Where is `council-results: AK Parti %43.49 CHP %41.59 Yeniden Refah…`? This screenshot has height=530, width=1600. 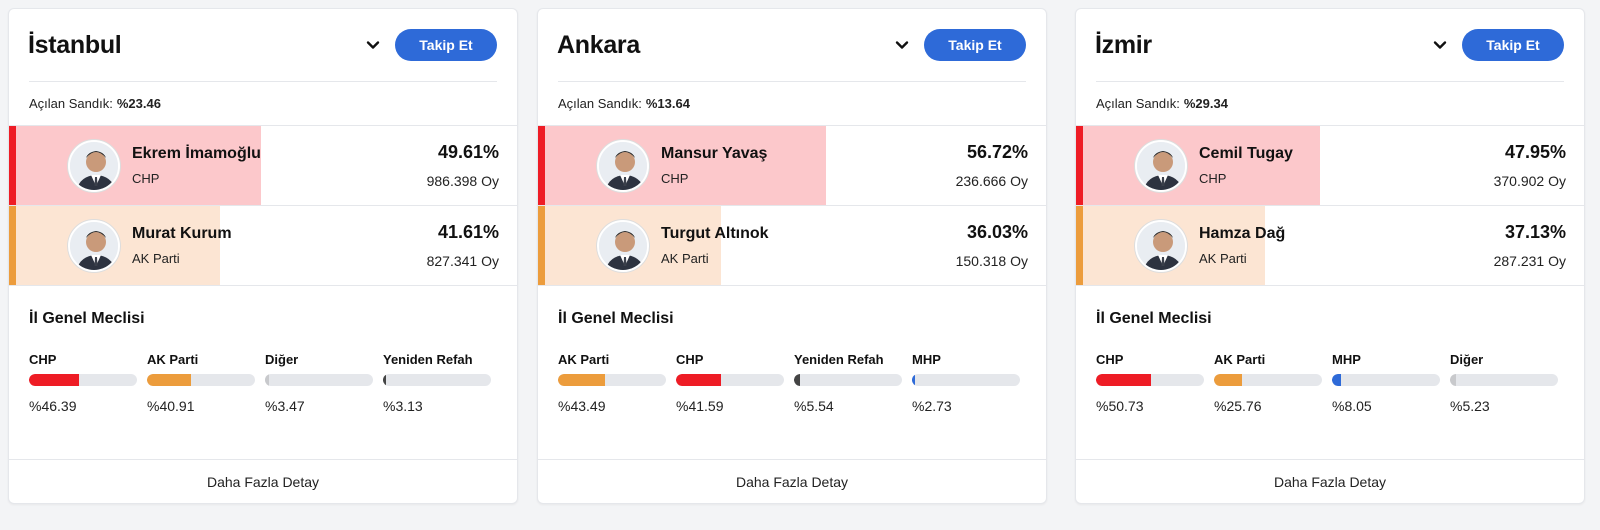
council-results: AK Parti %43.49 CHP %41.59 Yeniden Refah… is located at coordinates (792, 383).